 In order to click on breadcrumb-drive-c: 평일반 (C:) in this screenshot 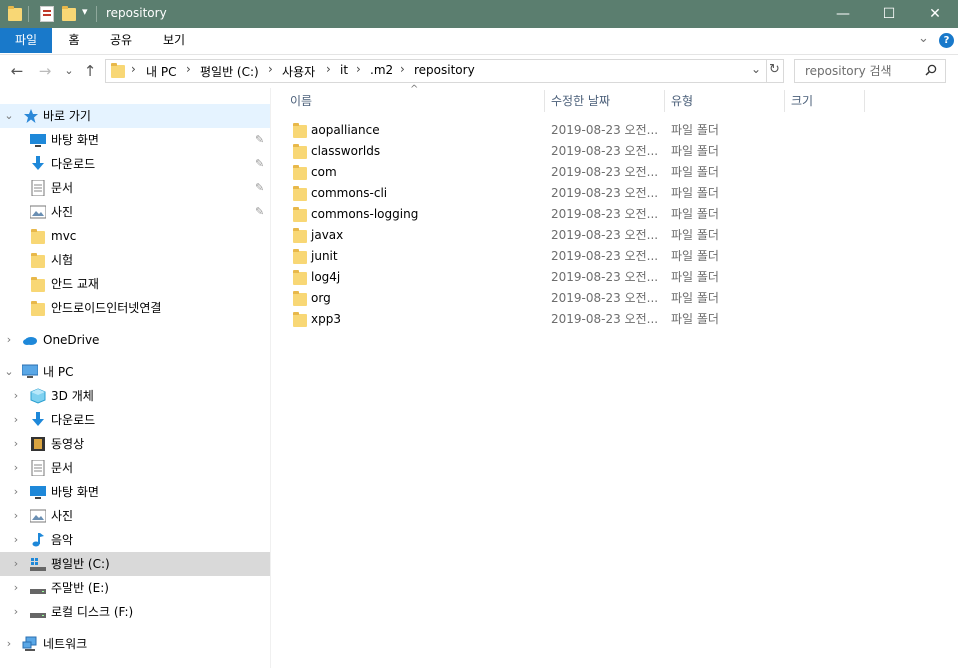, I will do `click(229, 71)`.